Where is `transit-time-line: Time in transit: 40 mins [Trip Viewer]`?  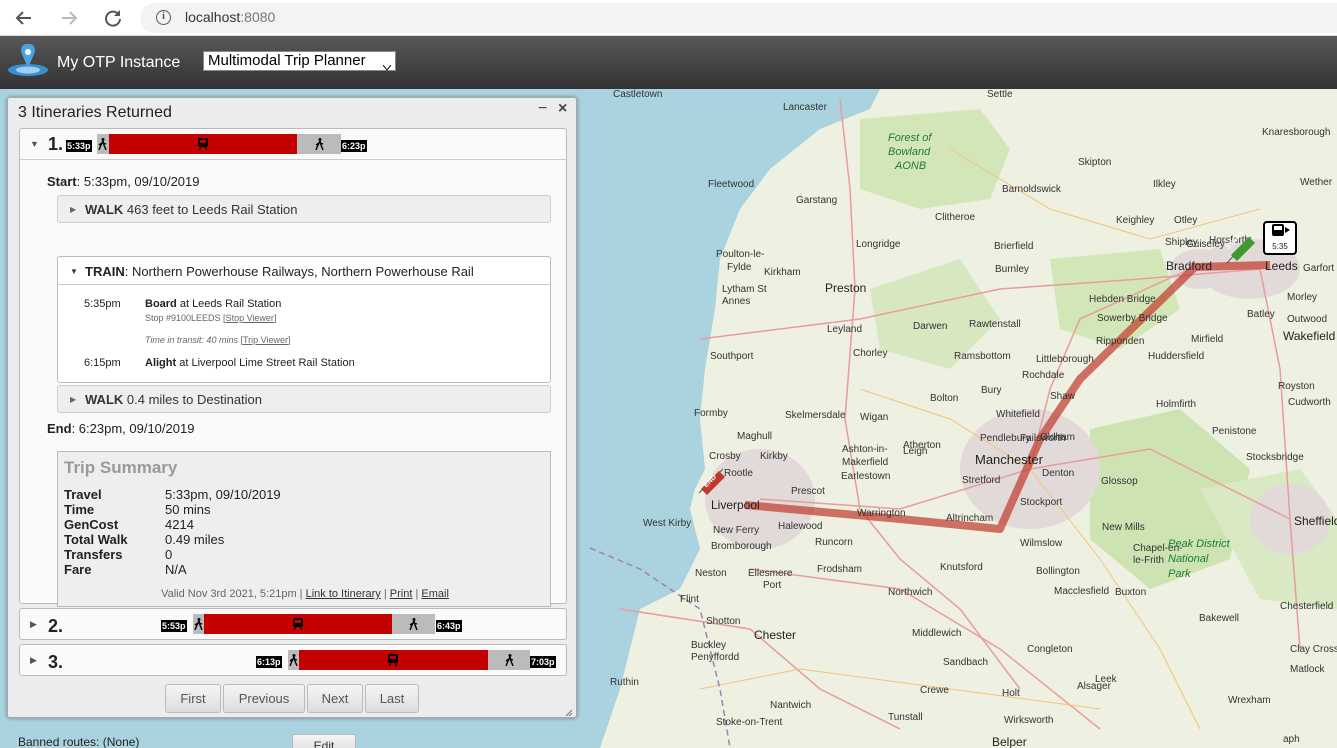 transit-time-line: Time in transit: 40 mins [Trip Viewer] is located at coordinates (218, 340).